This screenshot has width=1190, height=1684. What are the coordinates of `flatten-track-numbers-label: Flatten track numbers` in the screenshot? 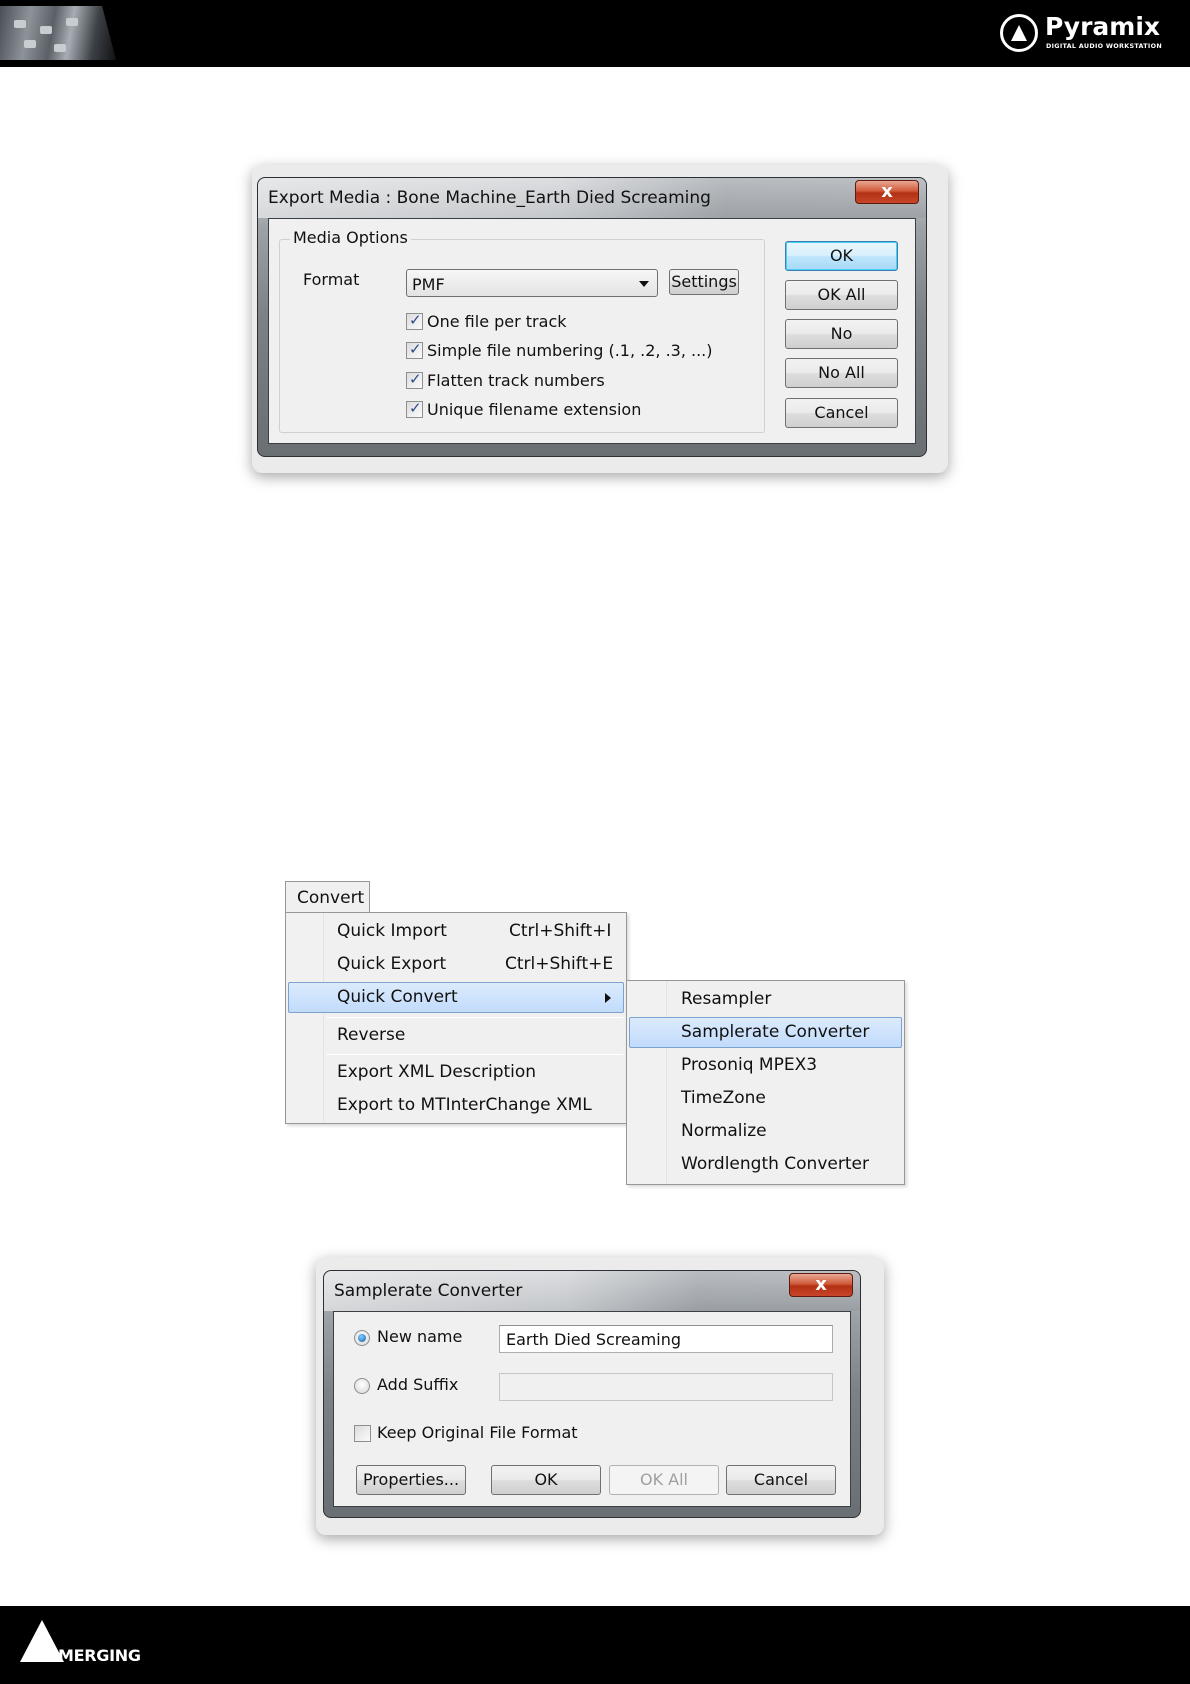 It's located at (516, 380).